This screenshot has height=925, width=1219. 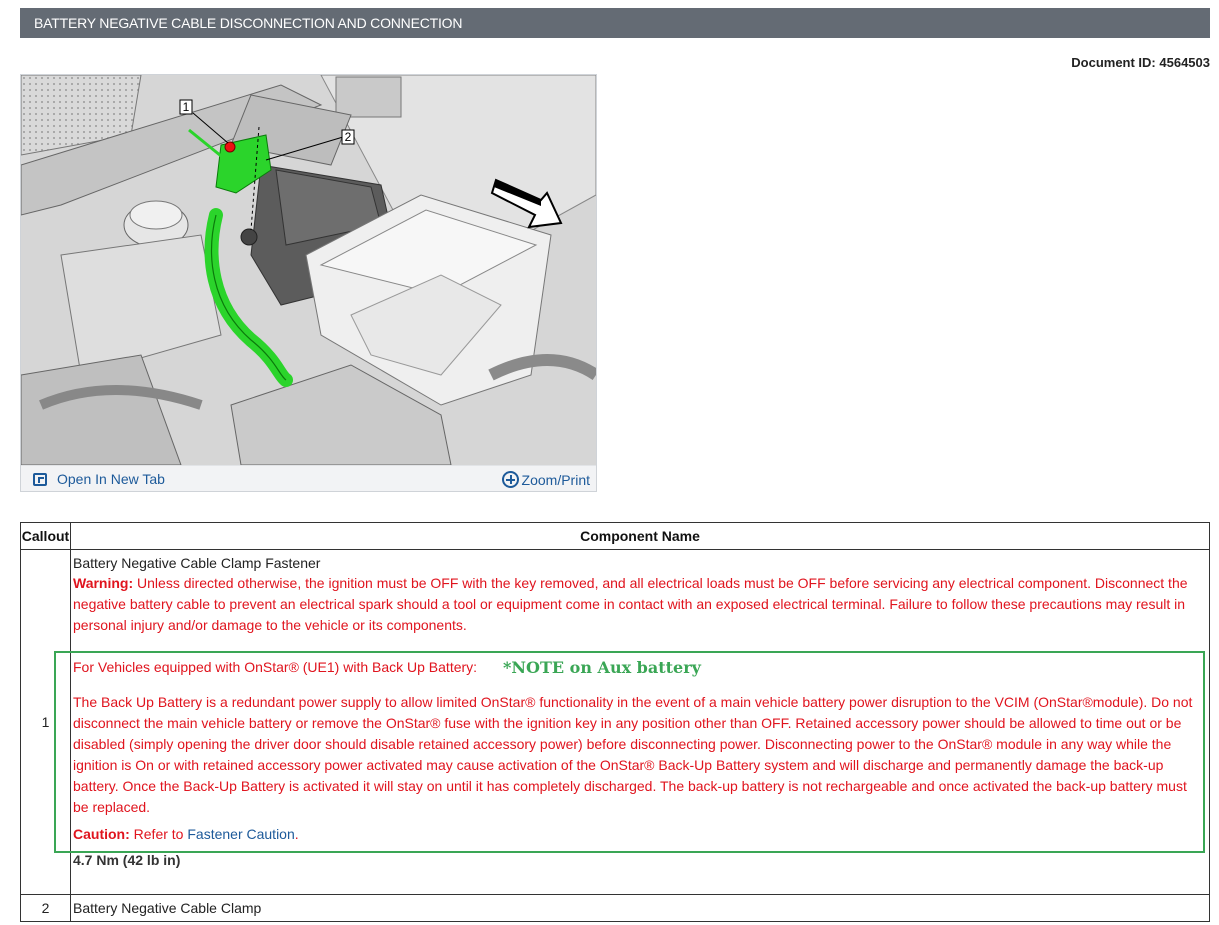 I want to click on open-new-tab-icon, so click(x=40, y=479).